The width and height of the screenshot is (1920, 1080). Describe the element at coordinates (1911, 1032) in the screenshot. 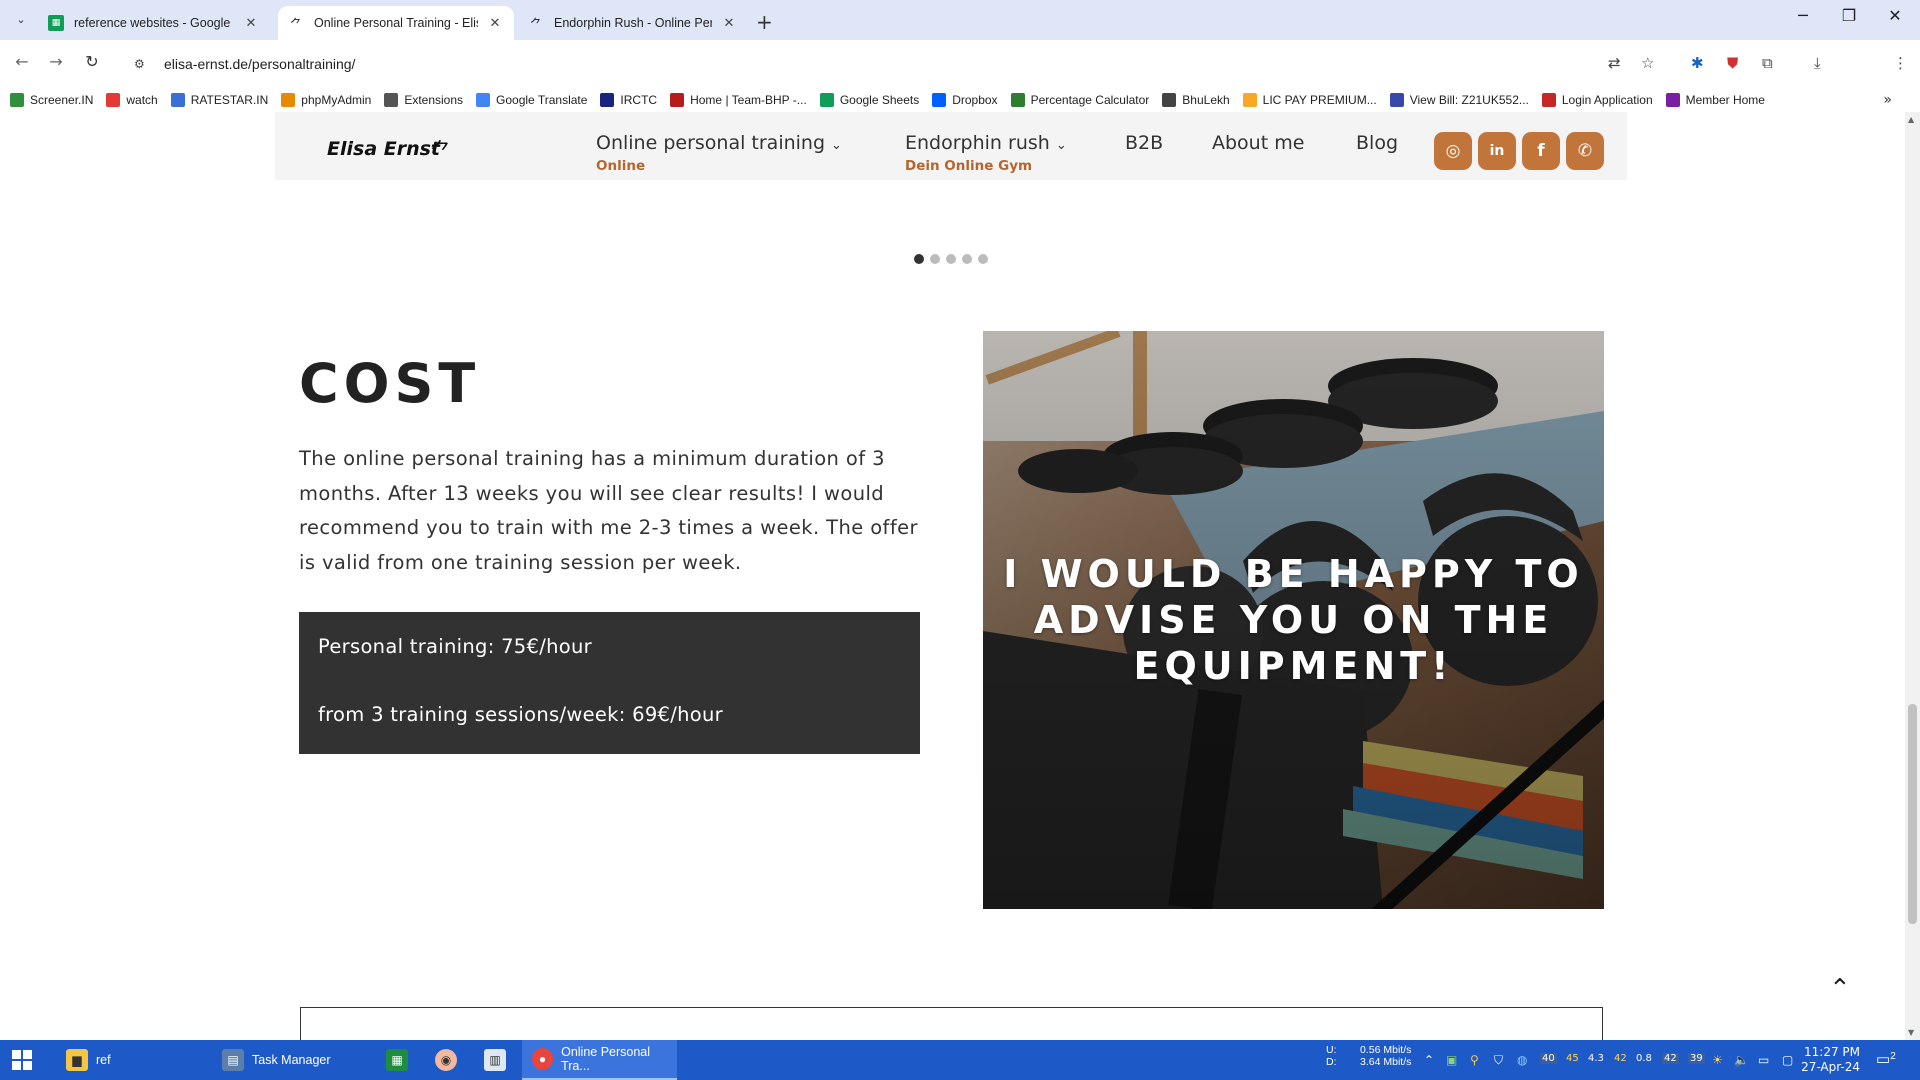

I see `scroll-down-arrow-icon: ▼` at that location.